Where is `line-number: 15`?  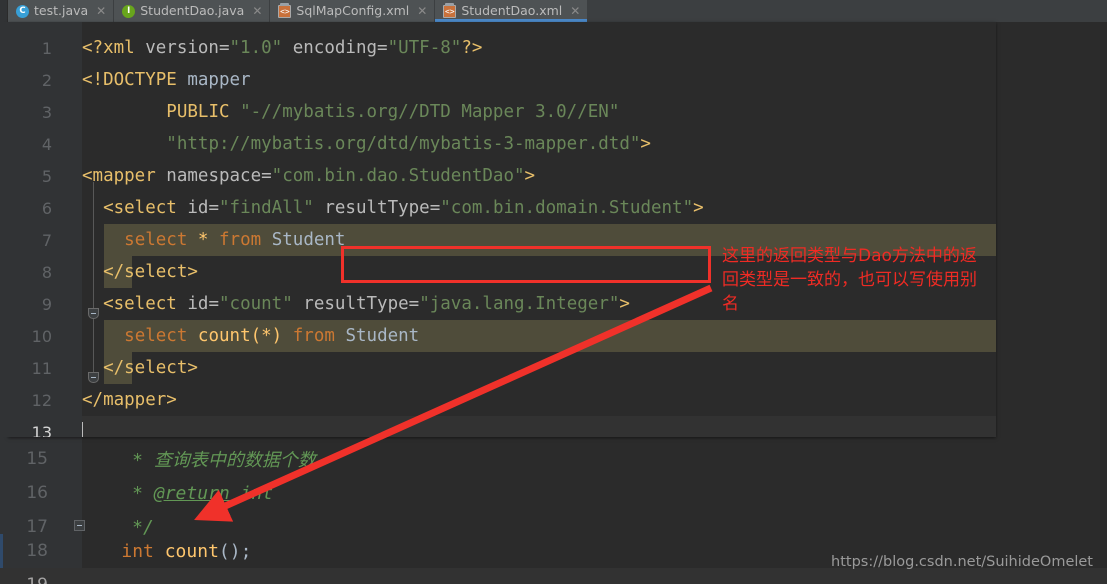
line-number: 15 is located at coordinates (37, 459).